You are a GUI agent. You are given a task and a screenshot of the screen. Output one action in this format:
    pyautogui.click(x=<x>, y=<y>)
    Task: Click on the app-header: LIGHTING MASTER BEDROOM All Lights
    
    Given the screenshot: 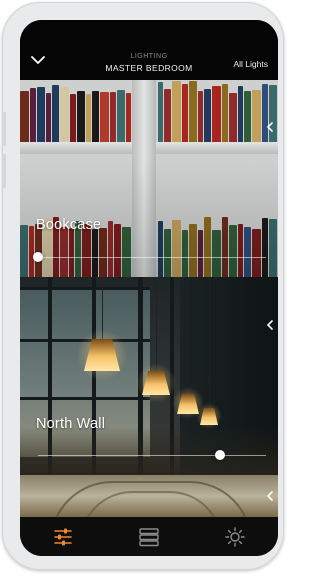 What is the action you would take?
    pyautogui.click(x=149, y=50)
    